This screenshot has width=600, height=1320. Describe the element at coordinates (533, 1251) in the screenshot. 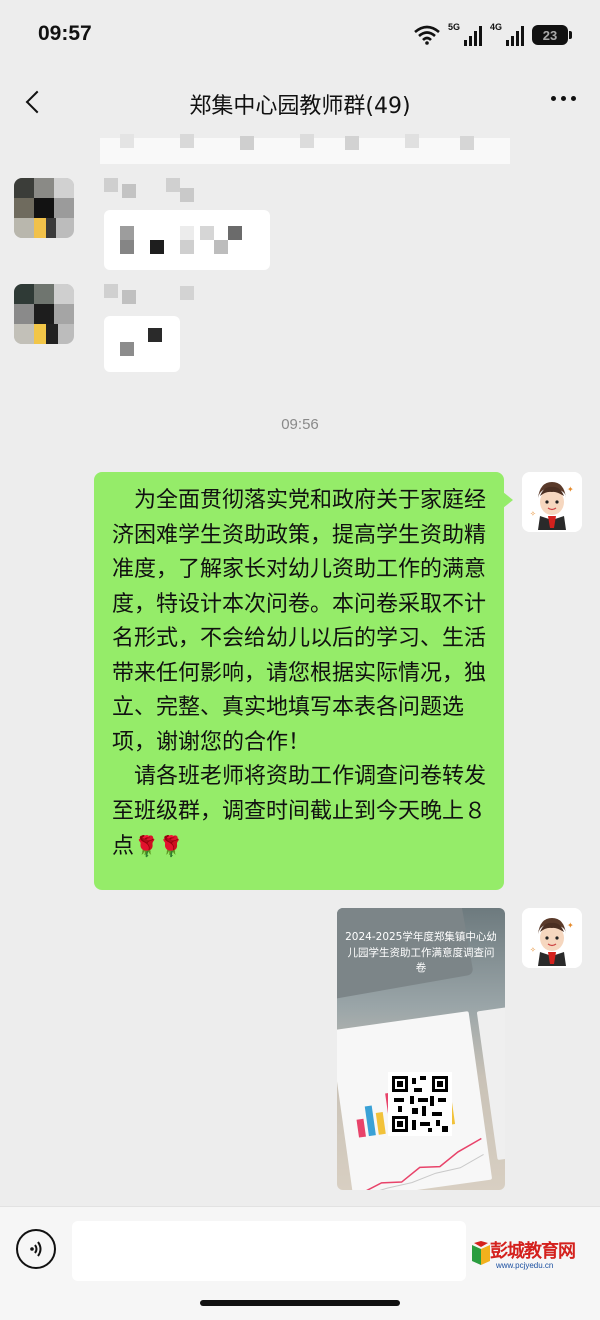

I see `watermark-text: 彭城教育网` at that location.